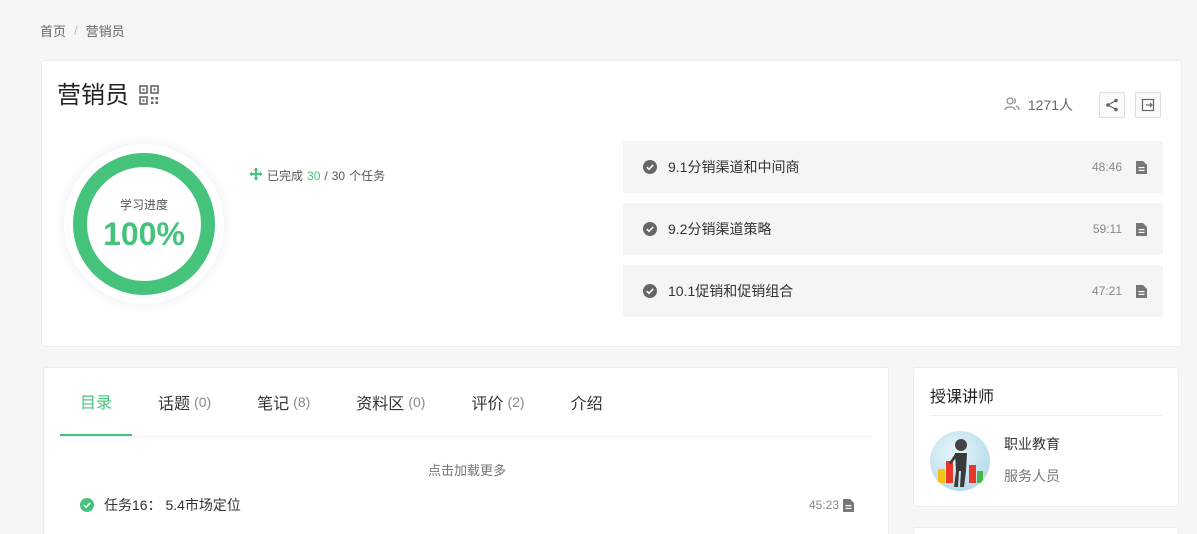 The height and width of the screenshot is (534, 1197). What do you see at coordinates (467, 505) in the screenshot?
I see `lesson-item: 任务16： 5.4市场定位 45:23` at bounding box center [467, 505].